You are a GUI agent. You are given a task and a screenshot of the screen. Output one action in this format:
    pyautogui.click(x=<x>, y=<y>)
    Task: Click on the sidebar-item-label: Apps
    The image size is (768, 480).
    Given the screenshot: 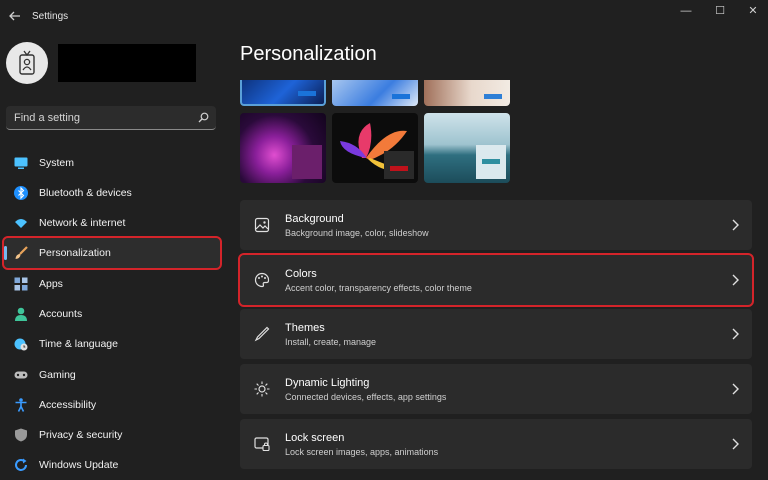 What is the action you would take?
    pyautogui.click(x=51, y=284)
    